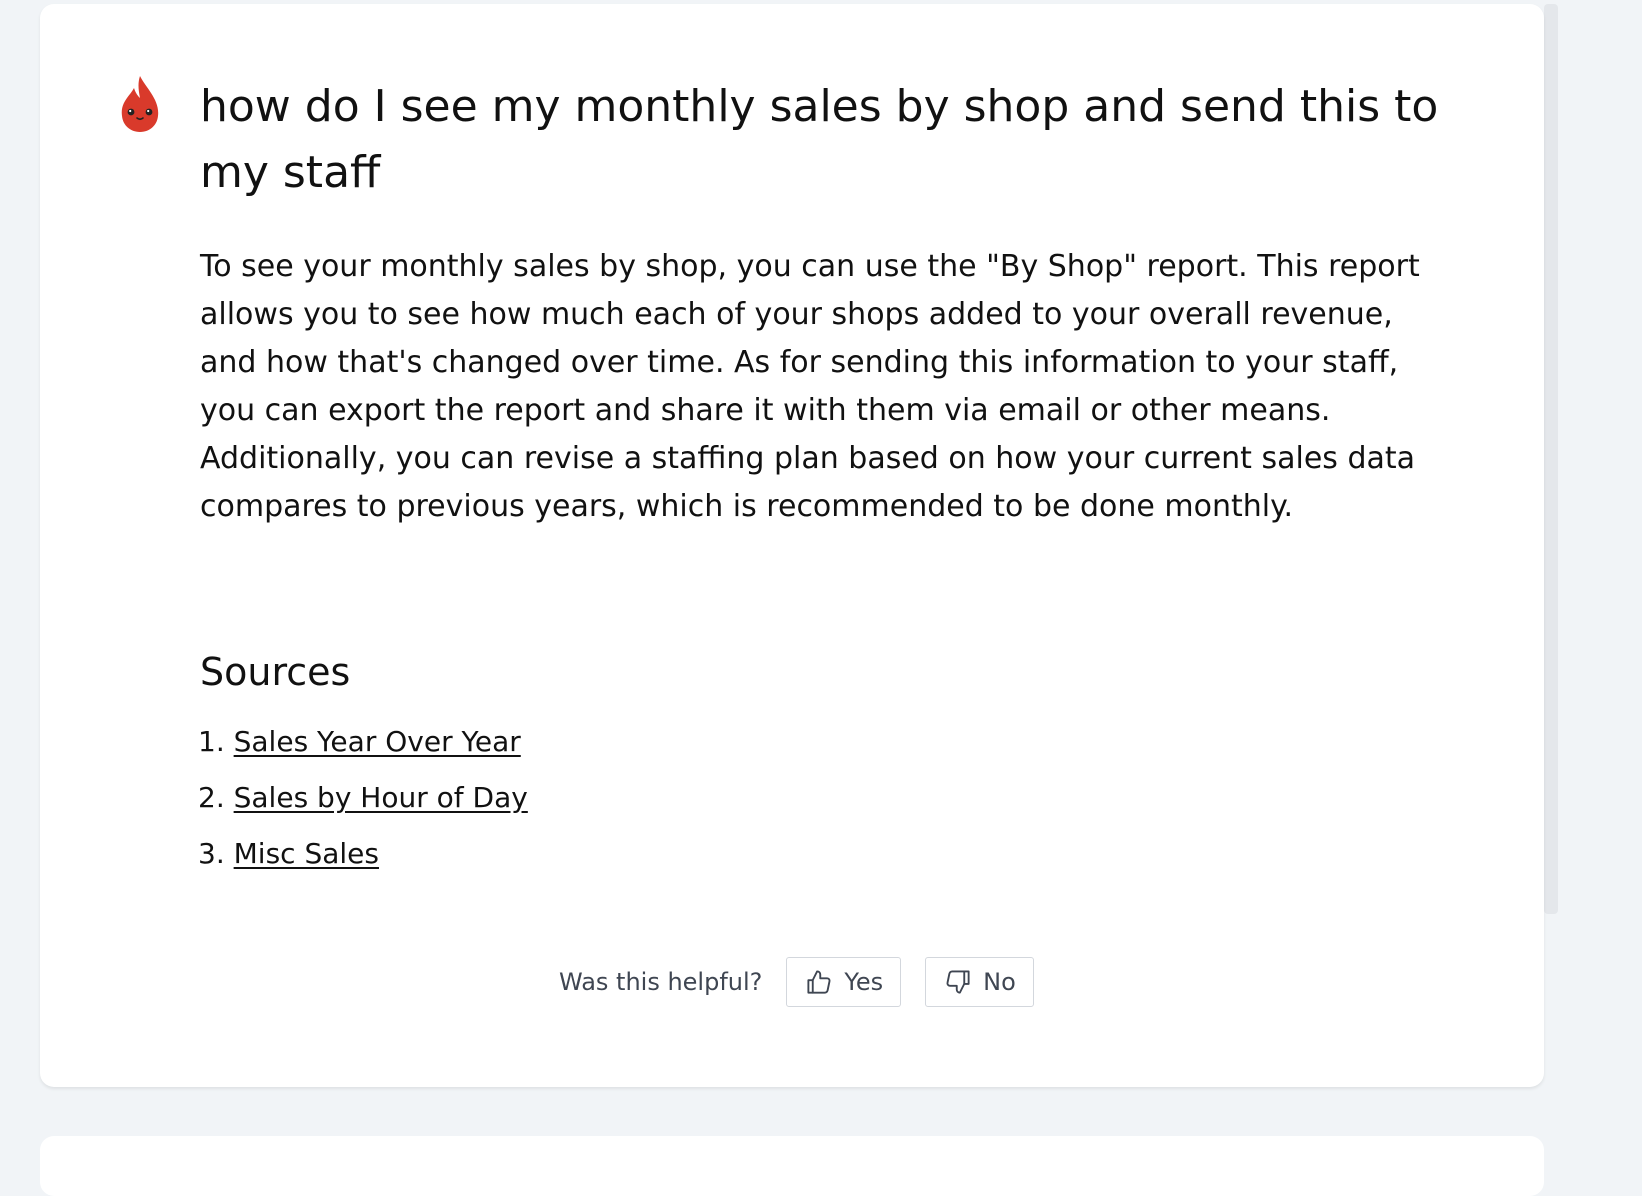  Describe the element at coordinates (999, 982) in the screenshot. I see `no-label: No` at that location.